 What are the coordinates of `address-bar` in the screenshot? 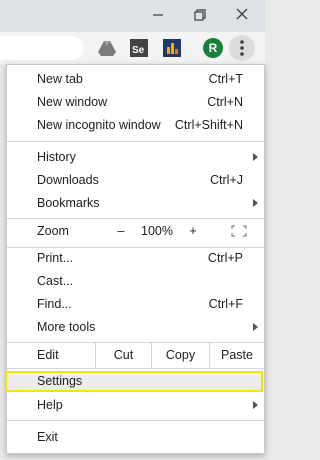 It's located at (42, 48).